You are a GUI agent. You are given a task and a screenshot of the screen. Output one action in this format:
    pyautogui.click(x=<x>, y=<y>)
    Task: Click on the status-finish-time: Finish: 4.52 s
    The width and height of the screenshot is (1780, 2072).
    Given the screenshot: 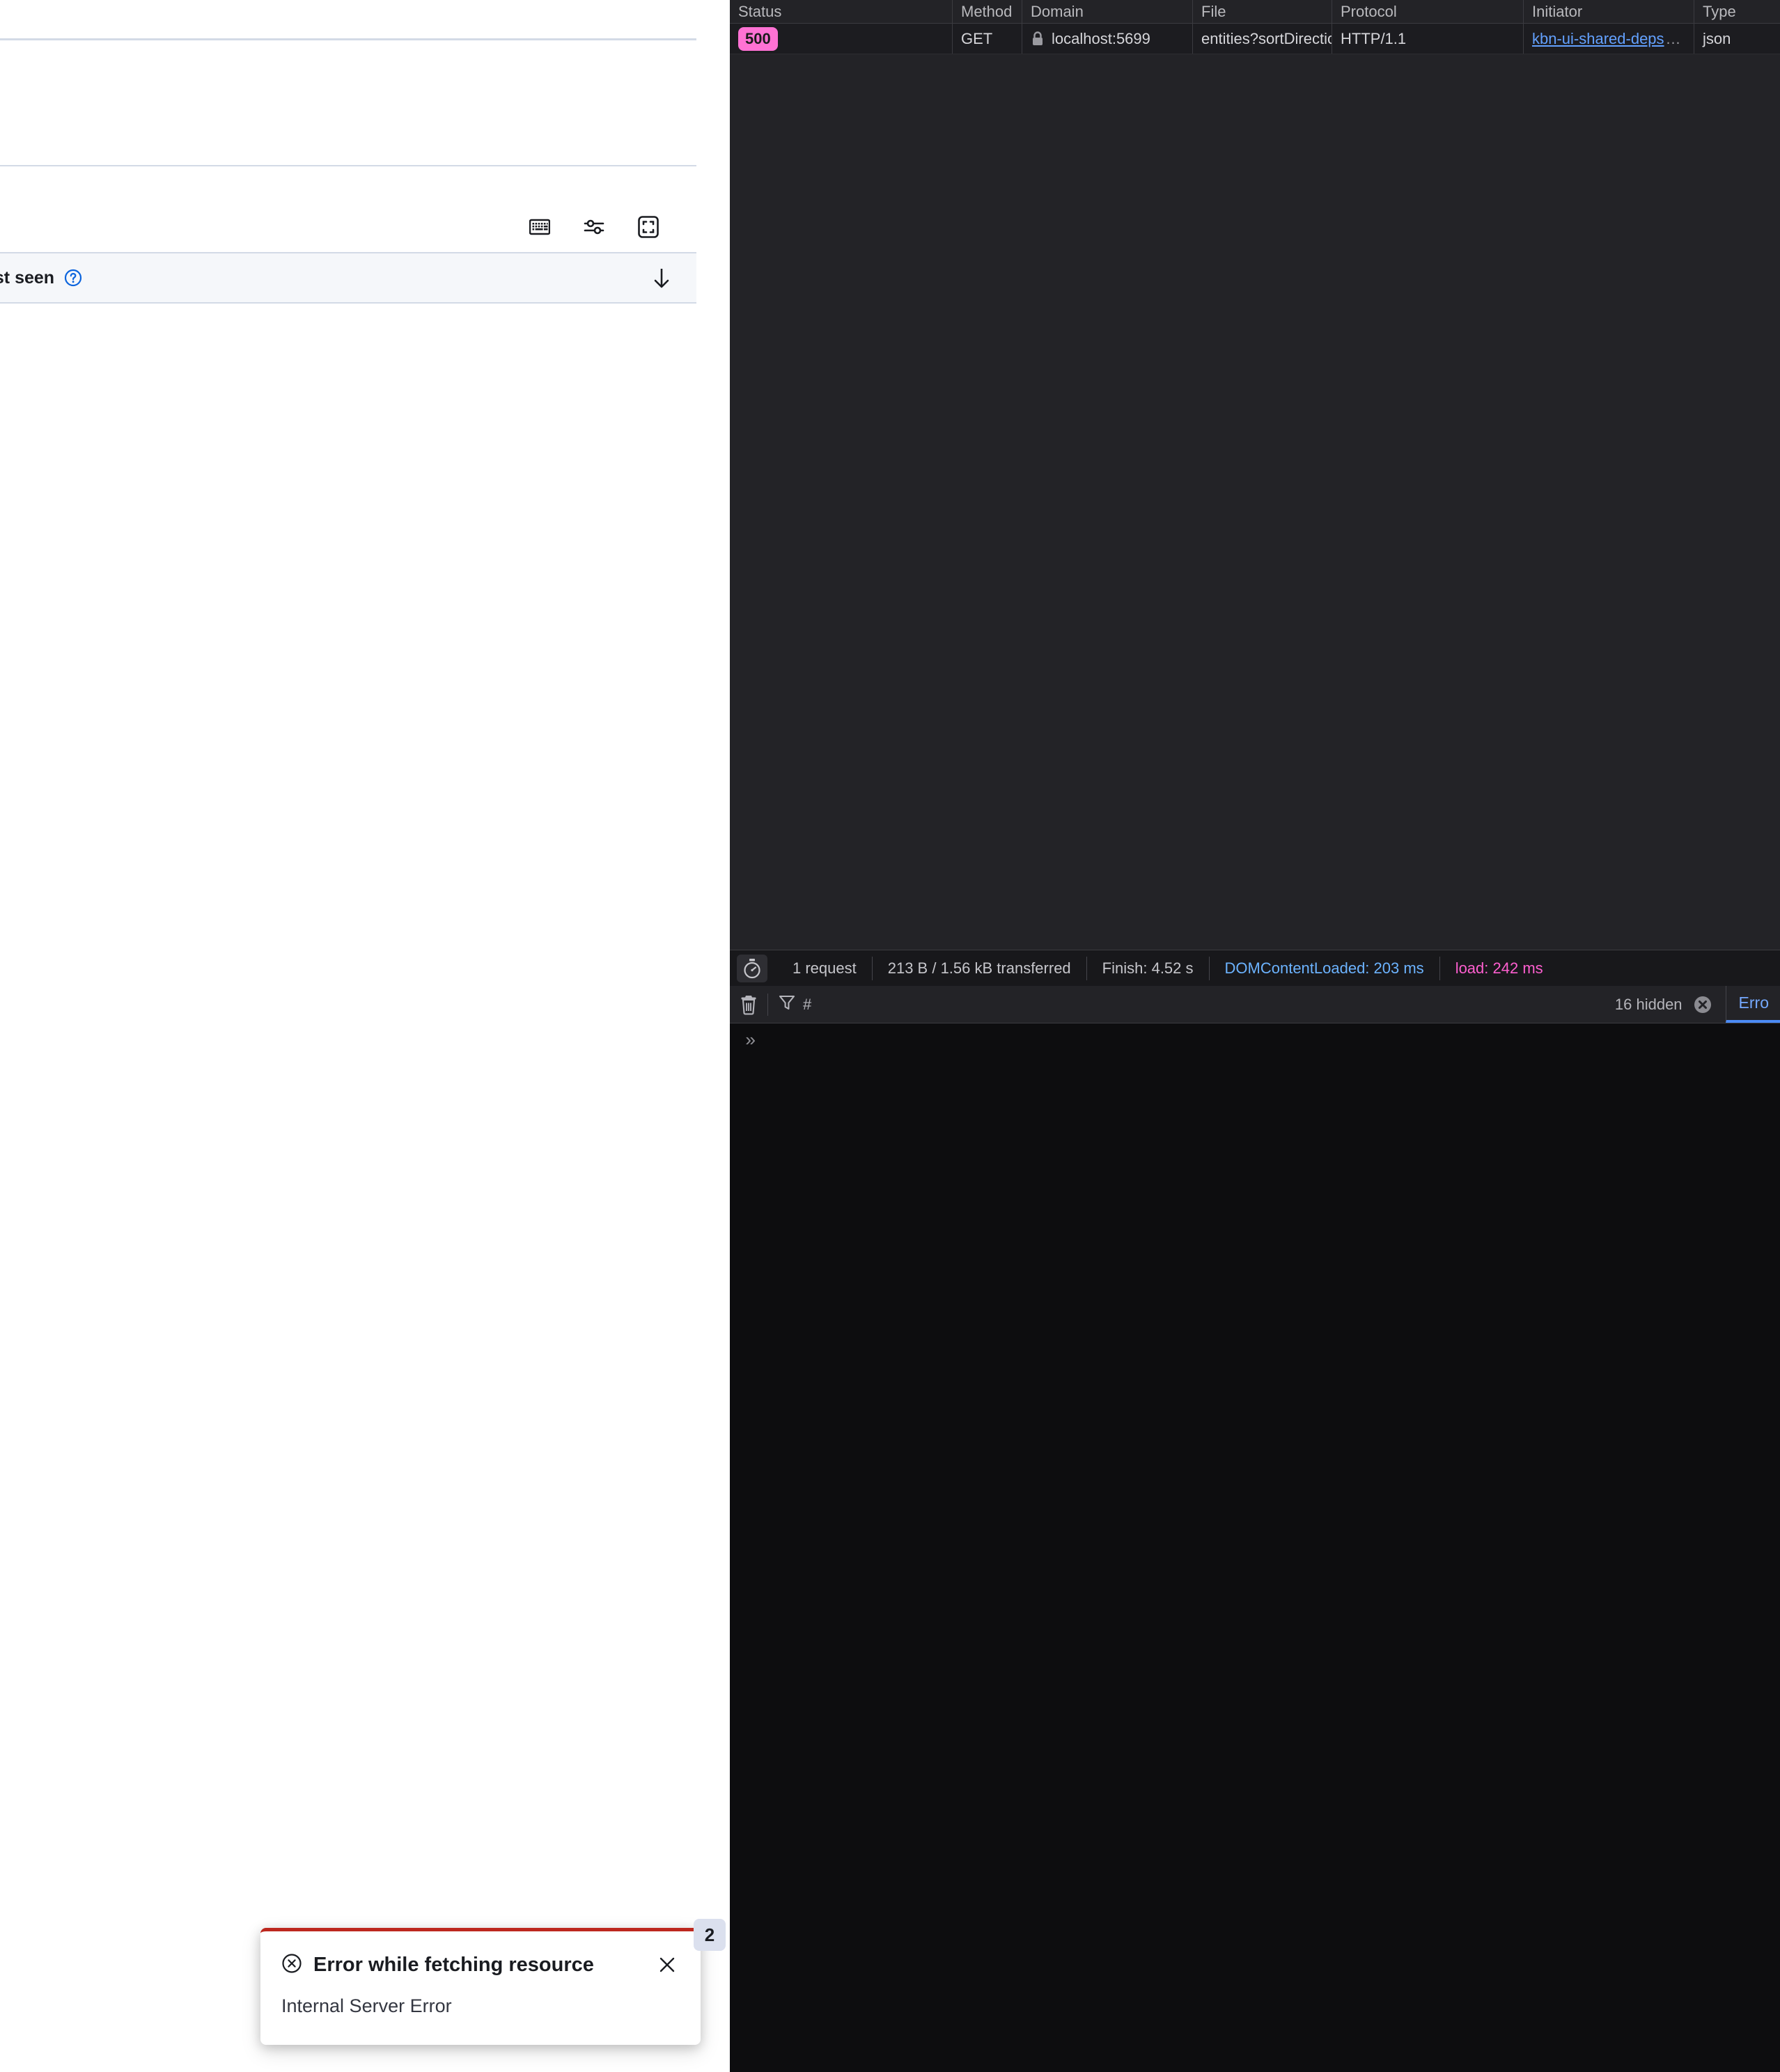 What is the action you would take?
    pyautogui.click(x=1148, y=968)
    